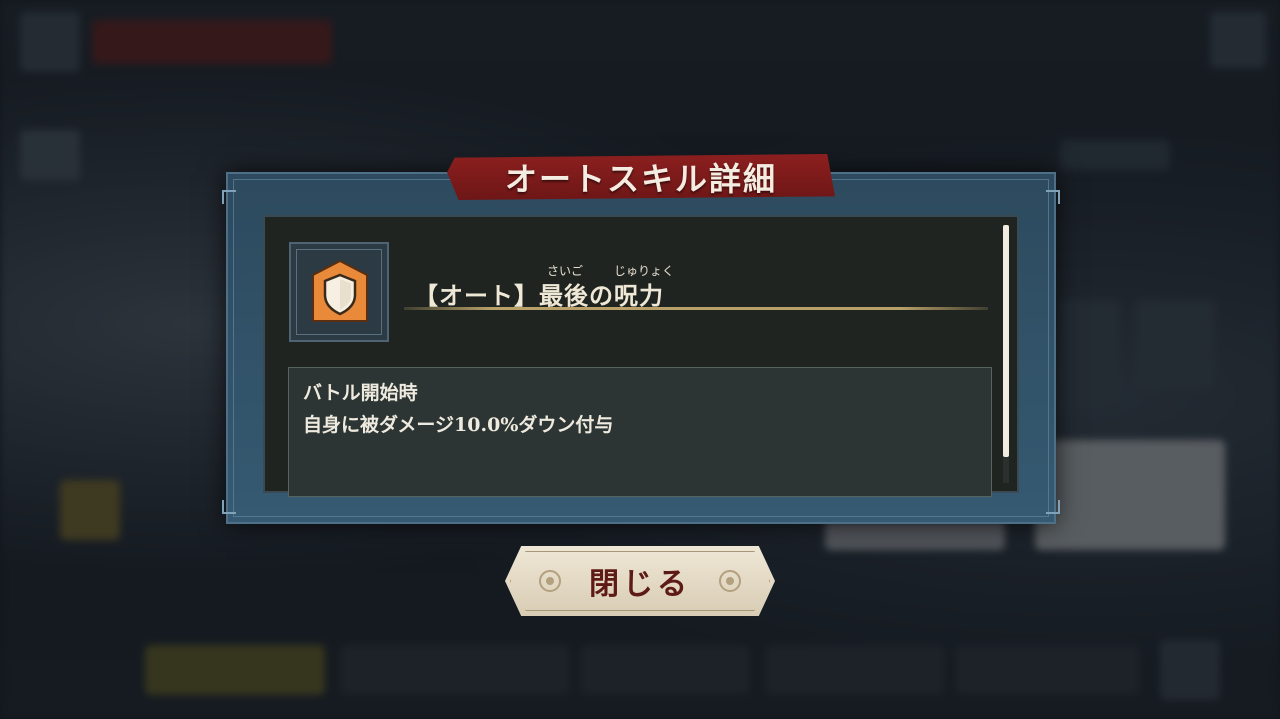 Image resolution: width=1280 pixels, height=719 pixels. I want to click on description-line: バトル開始時, so click(360, 393).